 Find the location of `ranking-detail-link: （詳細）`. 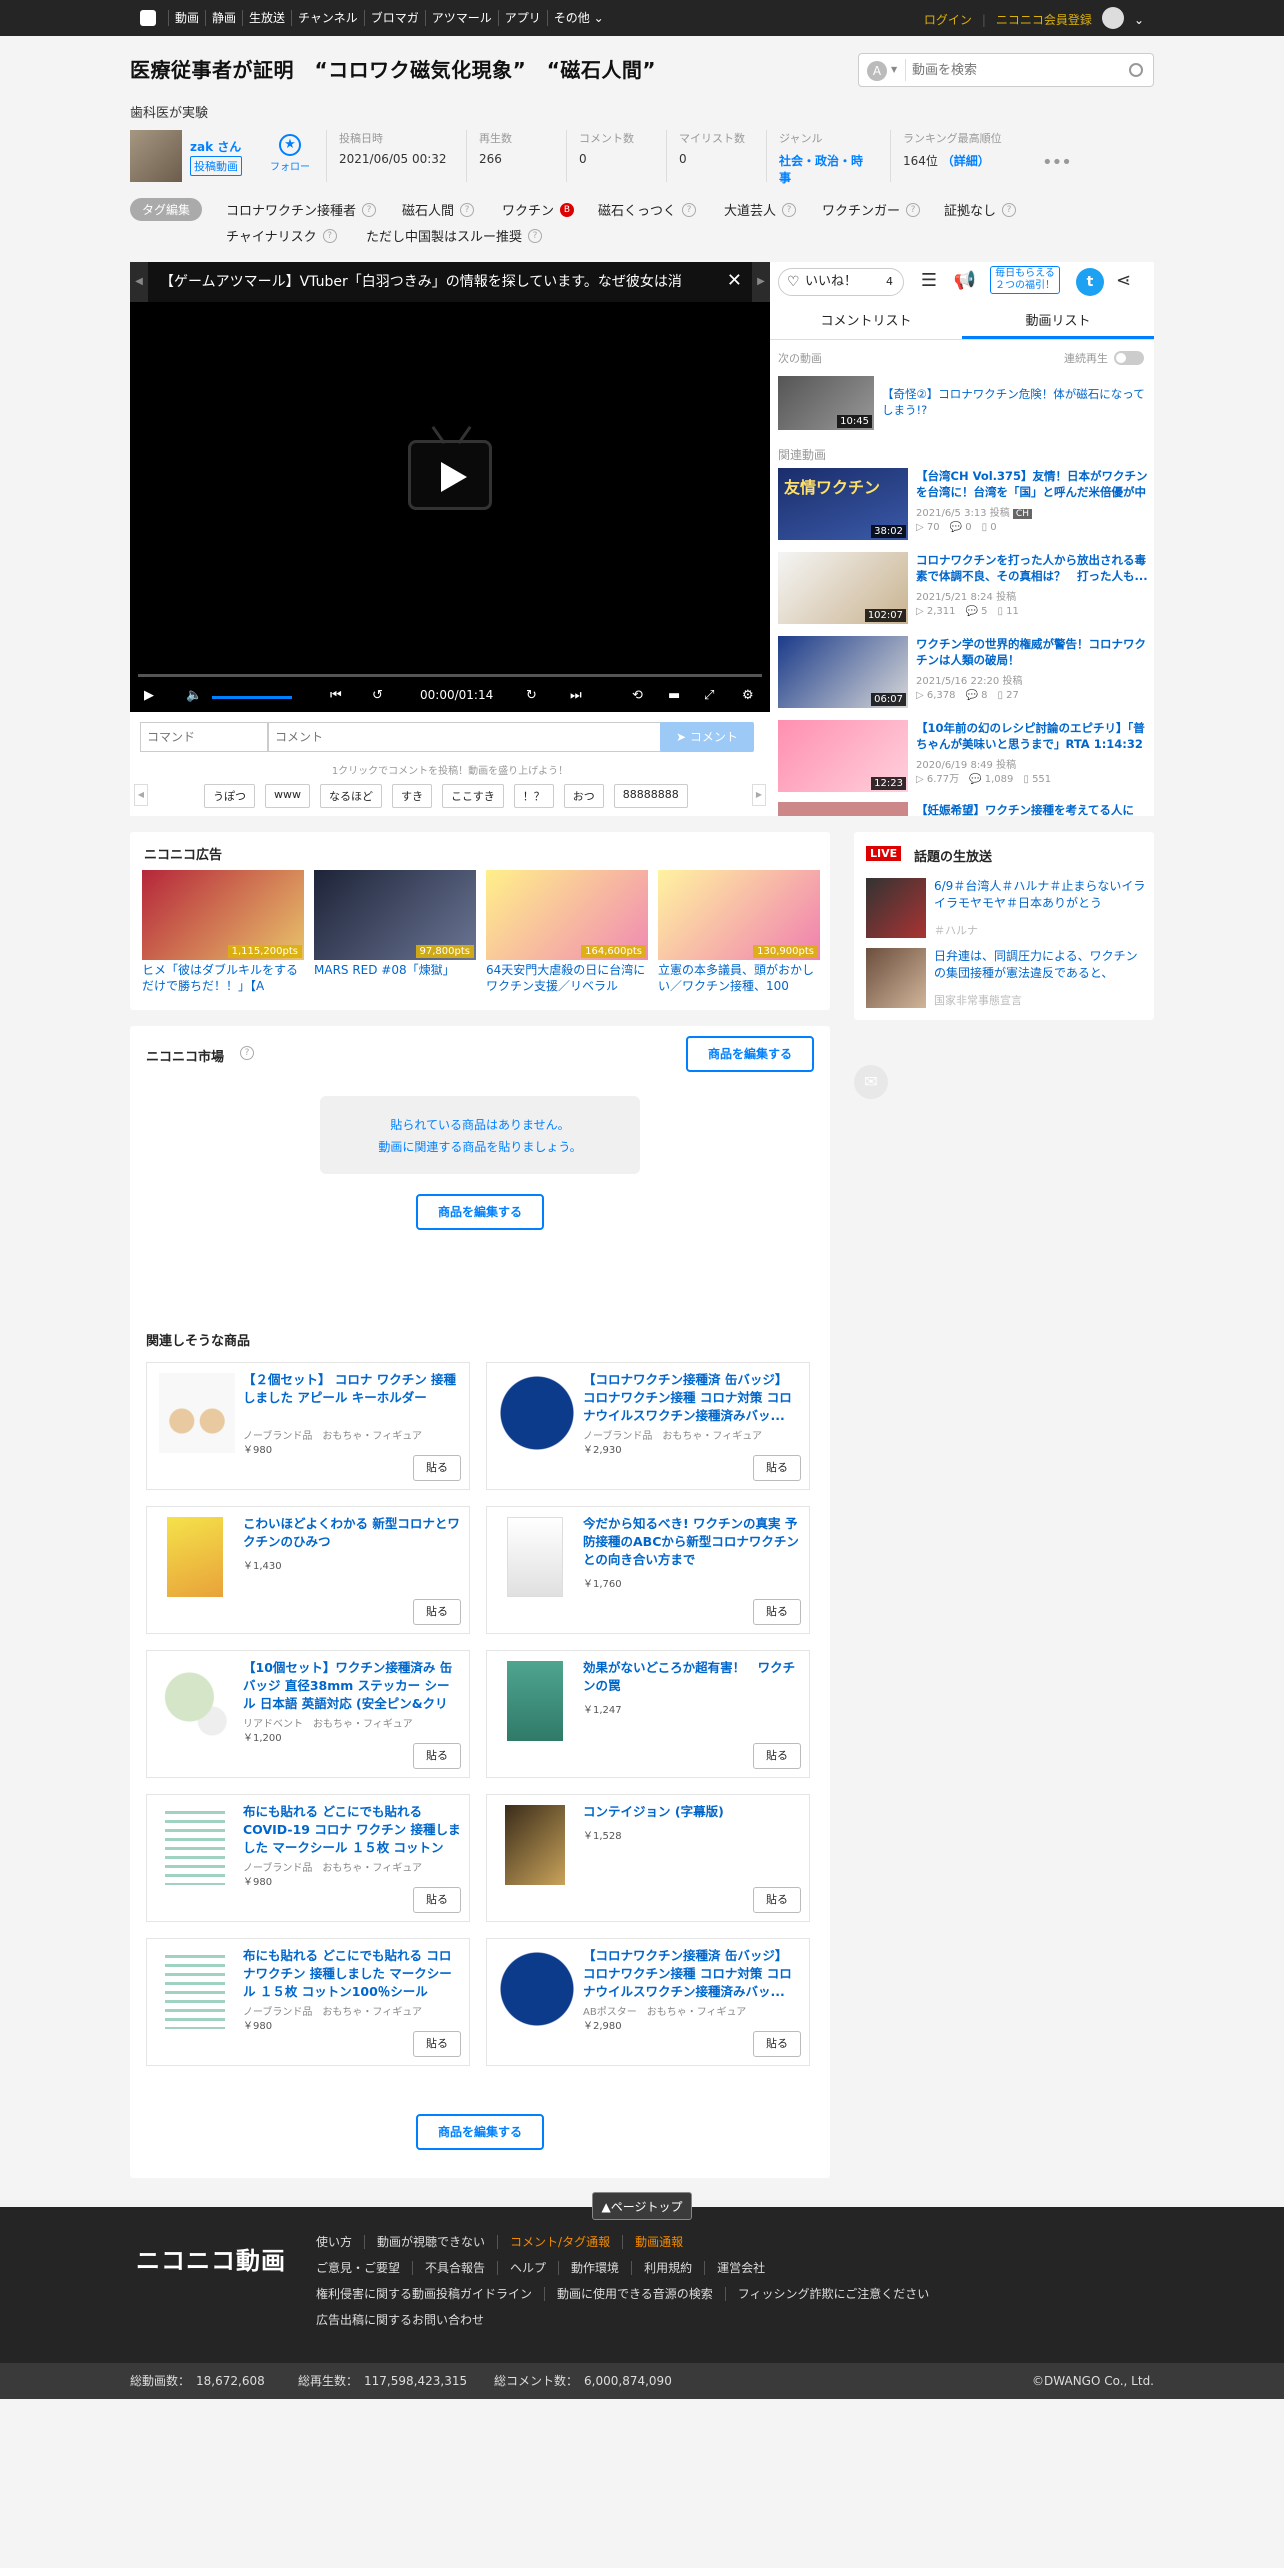

ranking-detail-link: （詳細） is located at coordinates (966, 161).